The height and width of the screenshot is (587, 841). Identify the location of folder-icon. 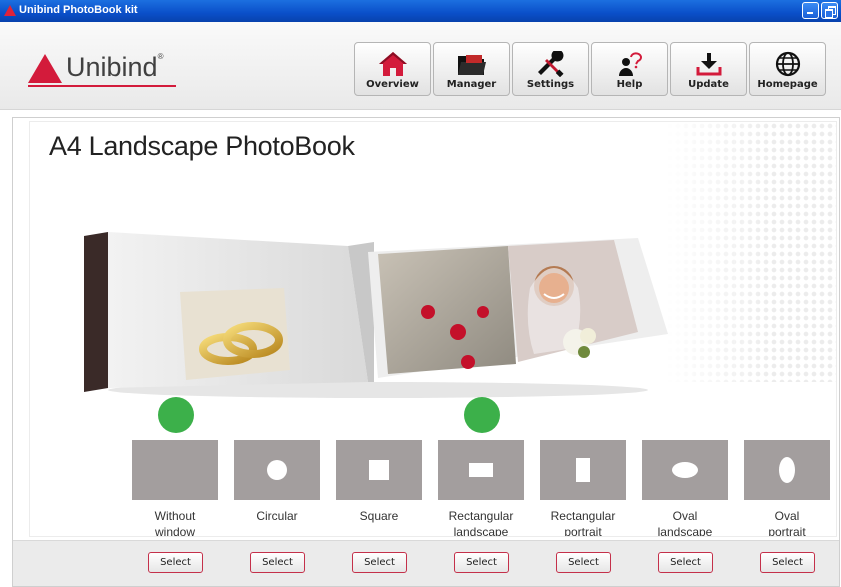
(471, 64).